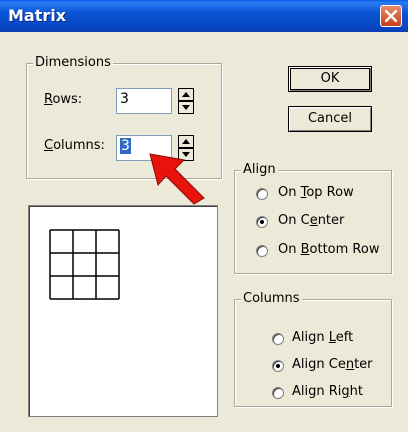 This screenshot has height=432, width=408. Describe the element at coordinates (125, 146) in the screenshot. I see `columns-input-selected-text: 3` at that location.